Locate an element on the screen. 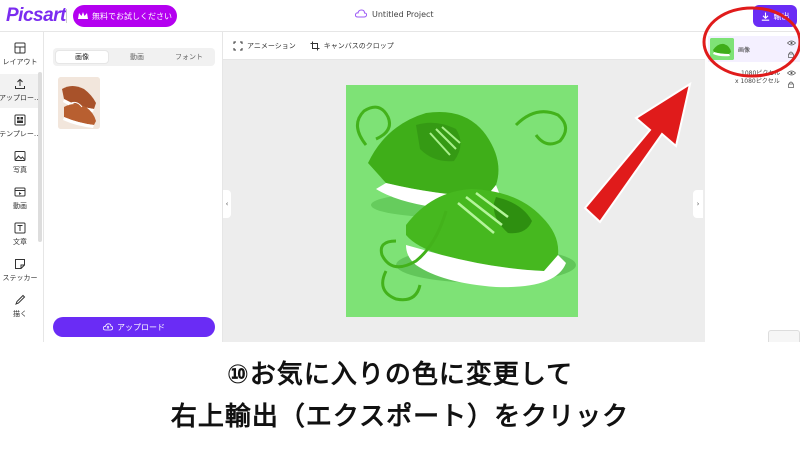 This screenshot has width=800, height=450. draw-icon is located at coordinates (20, 299).